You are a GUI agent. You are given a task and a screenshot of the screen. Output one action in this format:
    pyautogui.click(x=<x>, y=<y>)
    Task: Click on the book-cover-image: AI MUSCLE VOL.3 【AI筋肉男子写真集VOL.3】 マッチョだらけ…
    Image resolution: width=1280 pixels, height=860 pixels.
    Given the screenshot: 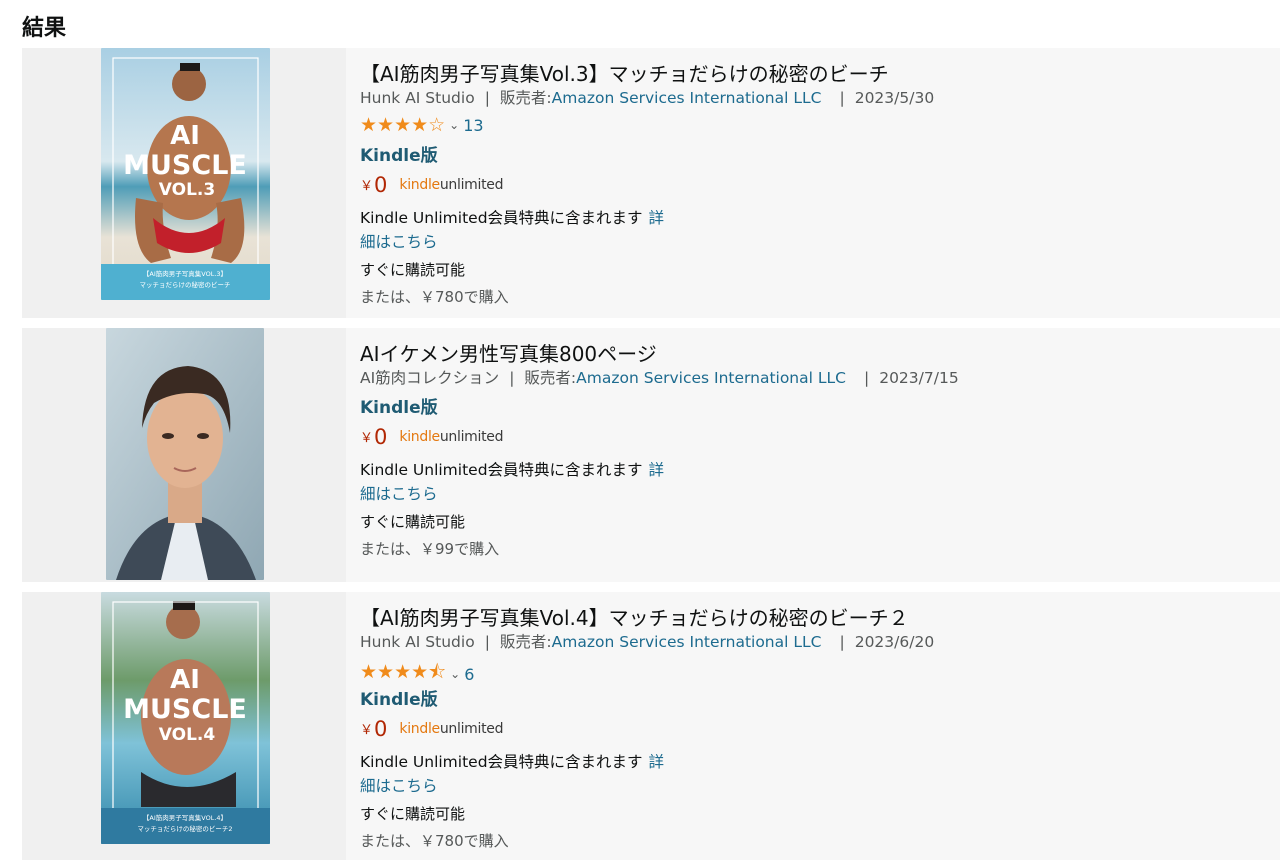 What is the action you would take?
    pyautogui.click(x=185, y=174)
    